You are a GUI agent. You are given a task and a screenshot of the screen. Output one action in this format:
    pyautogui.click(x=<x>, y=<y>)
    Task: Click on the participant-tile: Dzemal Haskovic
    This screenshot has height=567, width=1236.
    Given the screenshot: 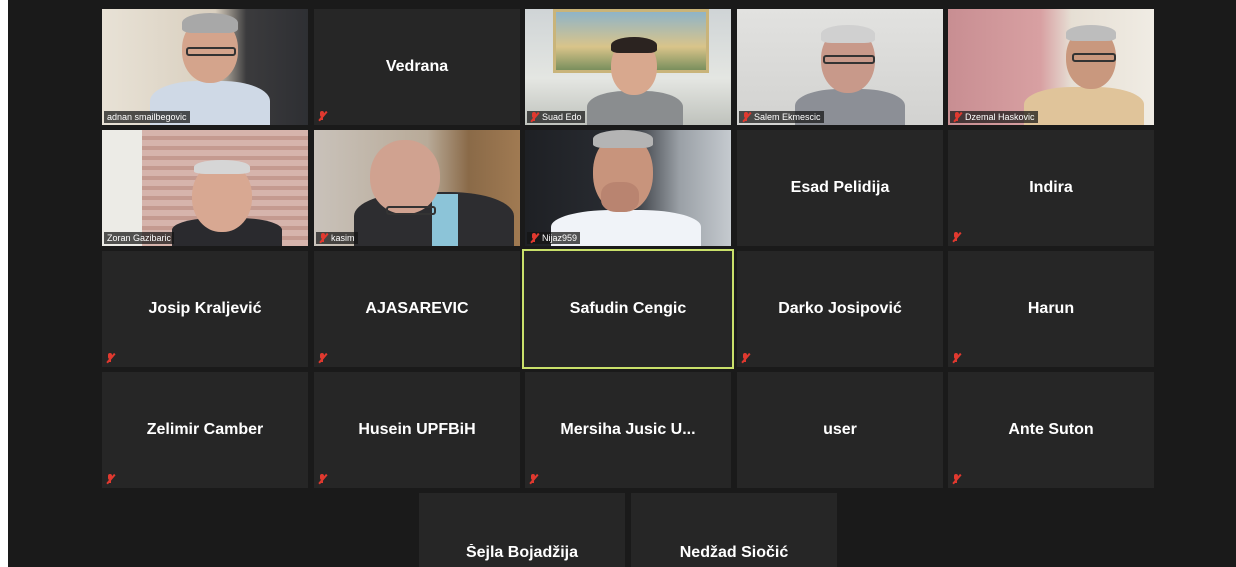 What is the action you would take?
    pyautogui.click(x=1051, y=67)
    